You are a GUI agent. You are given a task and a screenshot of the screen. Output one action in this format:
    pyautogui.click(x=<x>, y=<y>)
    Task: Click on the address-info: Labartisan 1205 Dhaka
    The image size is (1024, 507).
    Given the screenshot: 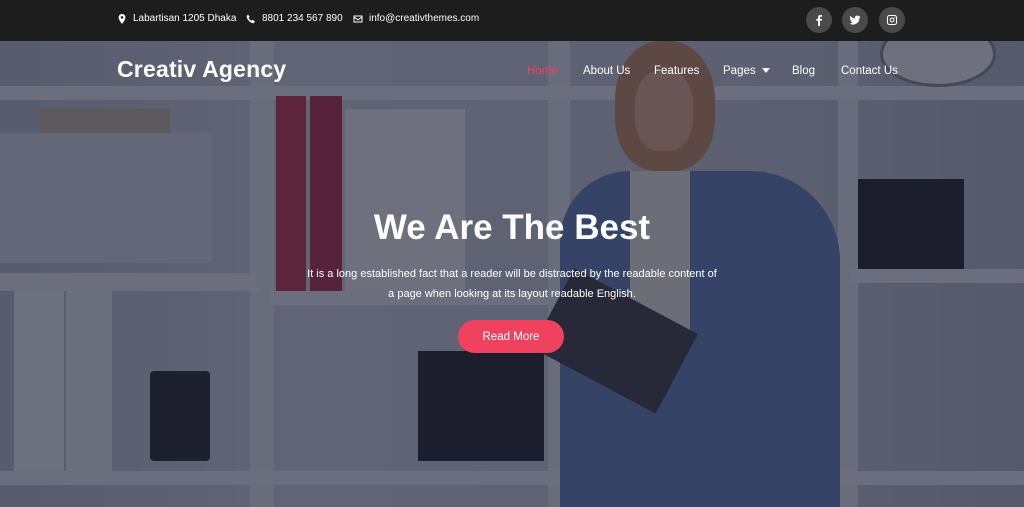 What is the action you would take?
    pyautogui.click(x=176, y=18)
    